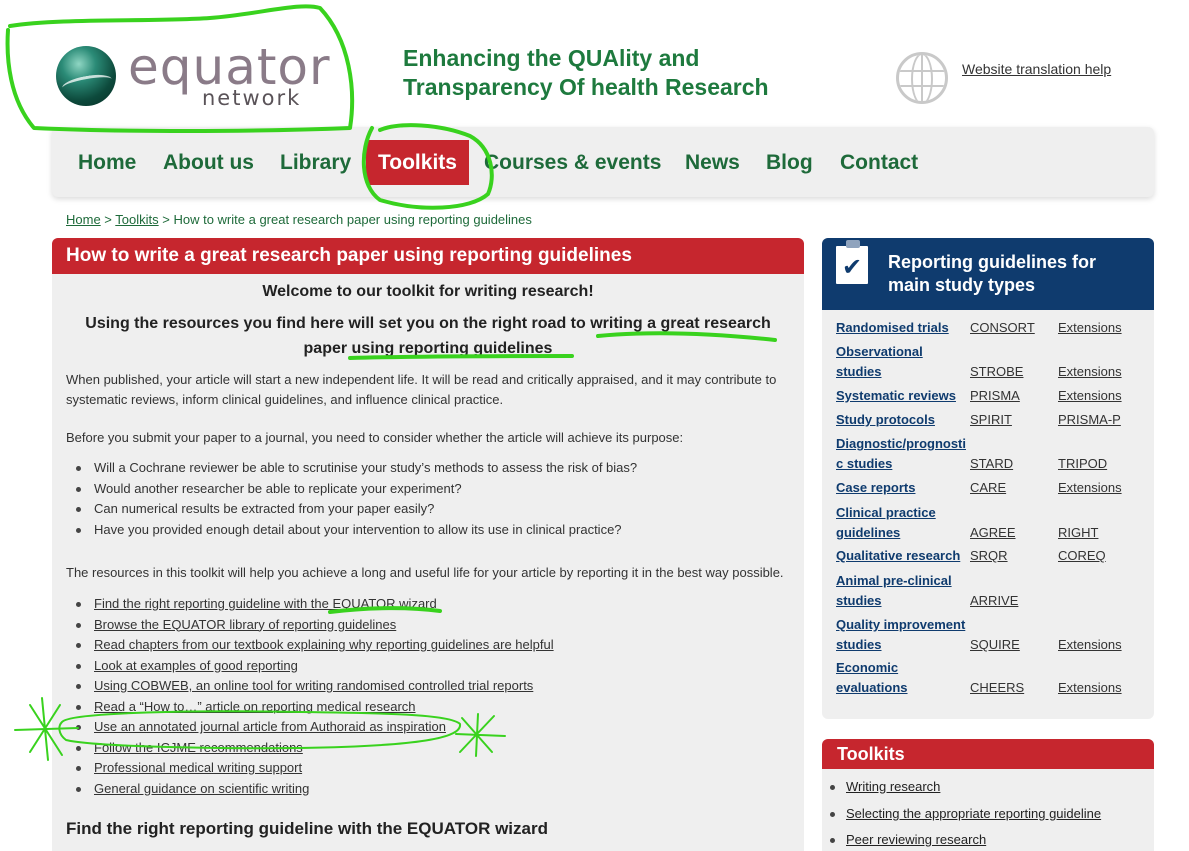 The image size is (1189, 851). Describe the element at coordinates (995, 396) in the screenshot. I see `guideline-link: PRISMA` at that location.